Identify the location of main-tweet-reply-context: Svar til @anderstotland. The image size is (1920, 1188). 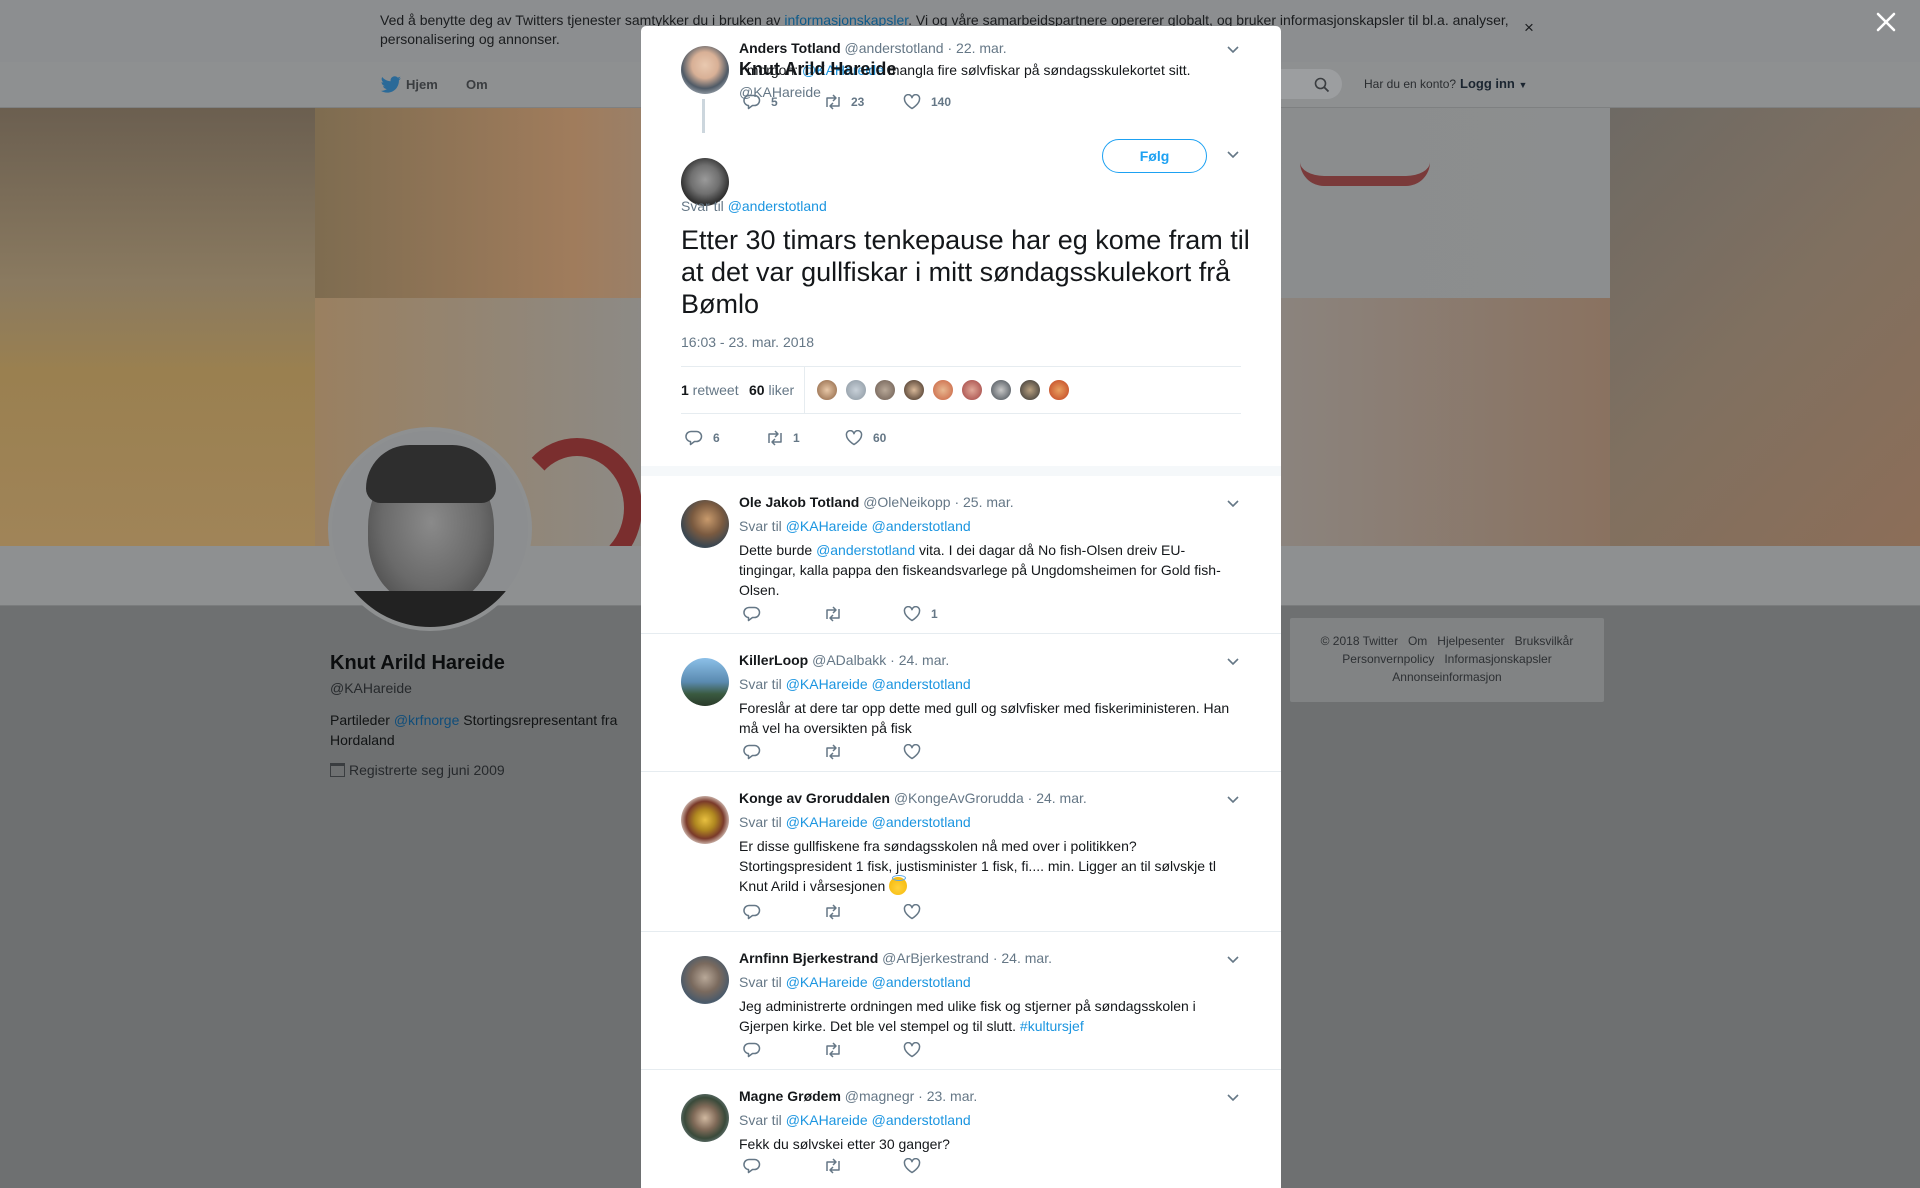
(754, 206).